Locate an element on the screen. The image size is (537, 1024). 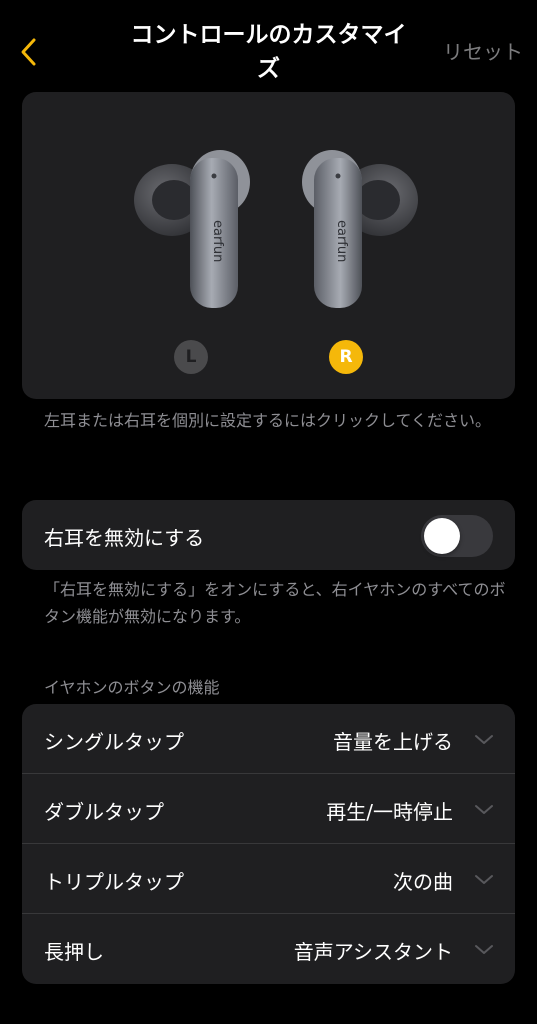
function-label: トリプルタップ is located at coordinates (114, 882).